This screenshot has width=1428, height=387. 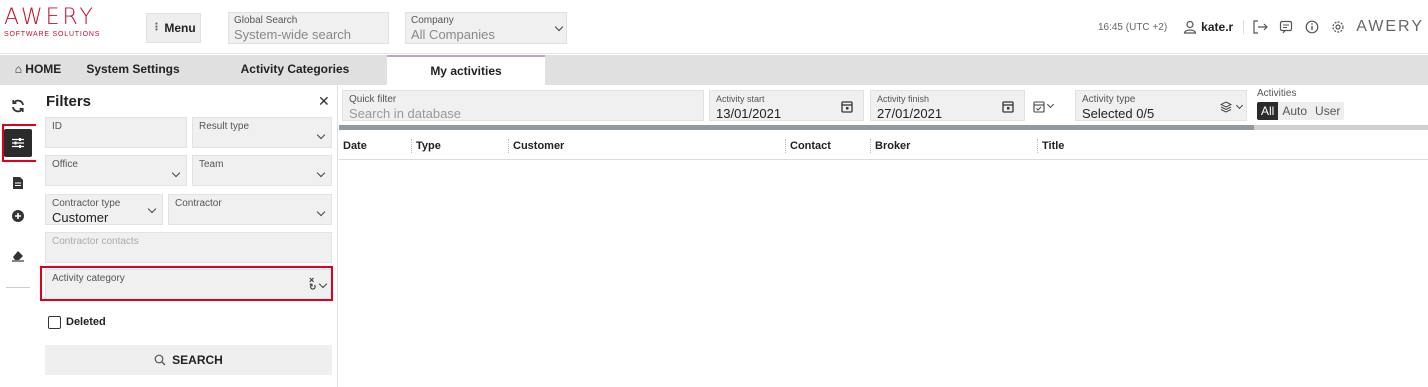 What do you see at coordinates (536, 146) in the screenshot?
I see `column-header-customer: Customer` at bounding box center [536, 146].